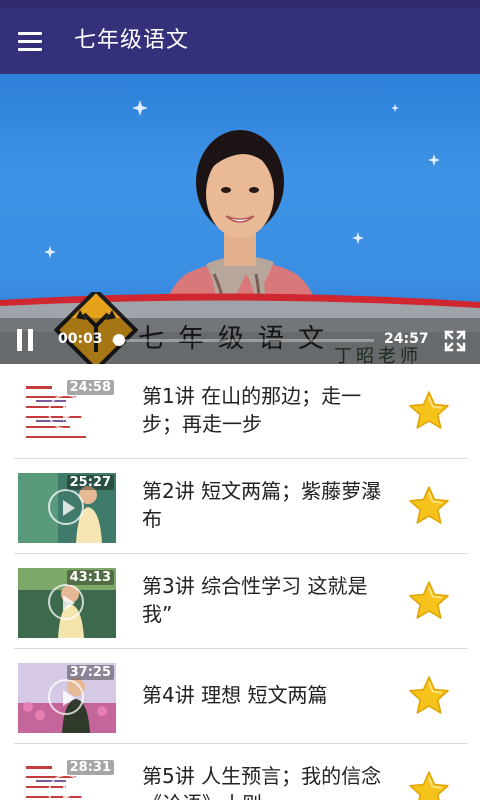 This screenshot has width=480, height=800. I want to click on menu-icon, so click(35, 41).